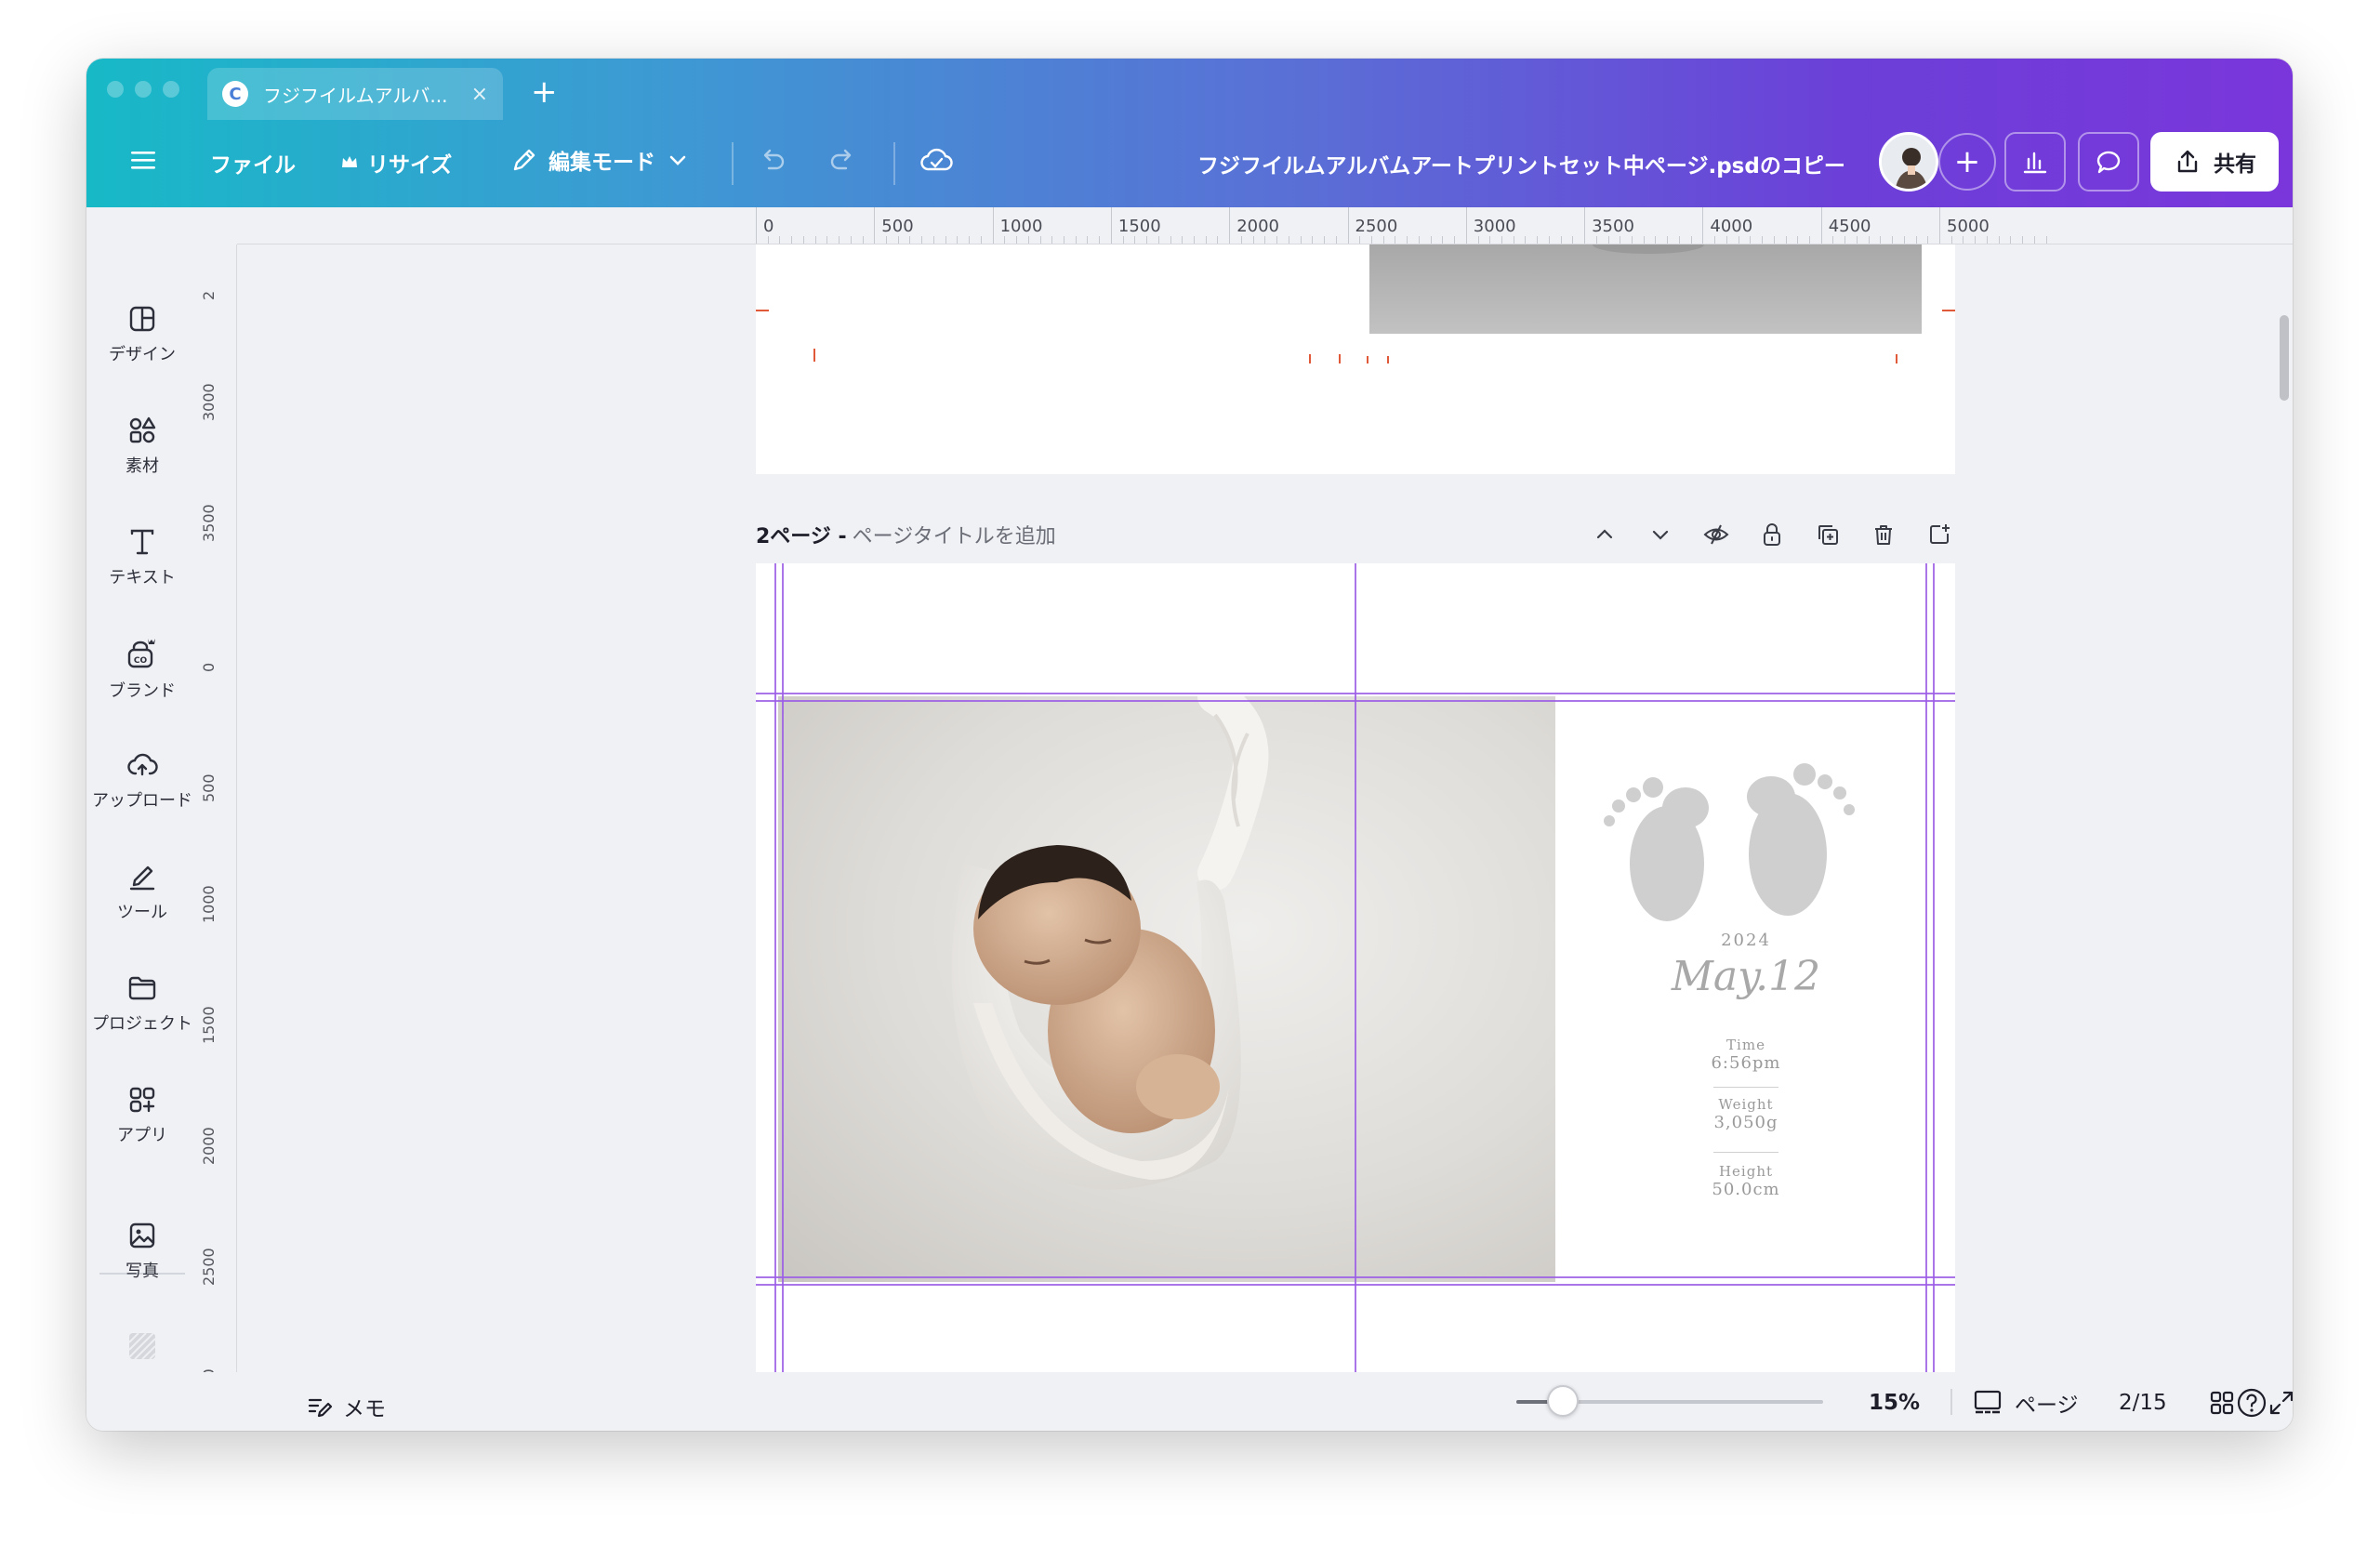 This screenshot has width=2380, height=1546. Describe the element at coordinates (142, 668) in the screenshot. I see `sidebar-item-brand: CO ブランド` at that location.